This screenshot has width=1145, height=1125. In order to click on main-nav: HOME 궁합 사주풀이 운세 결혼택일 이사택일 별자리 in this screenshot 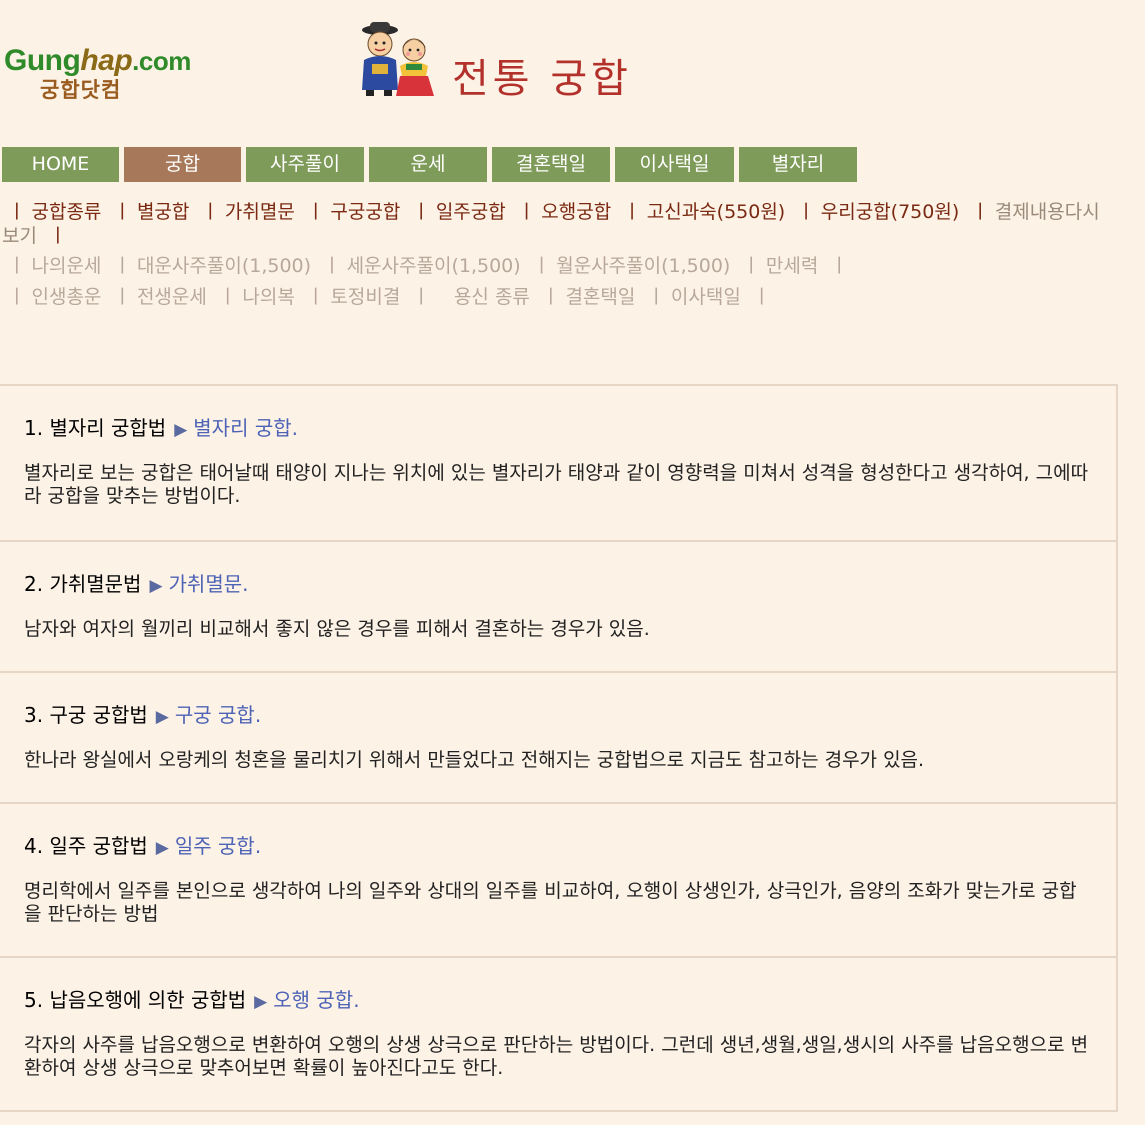, I will do `click(432, 164)`.